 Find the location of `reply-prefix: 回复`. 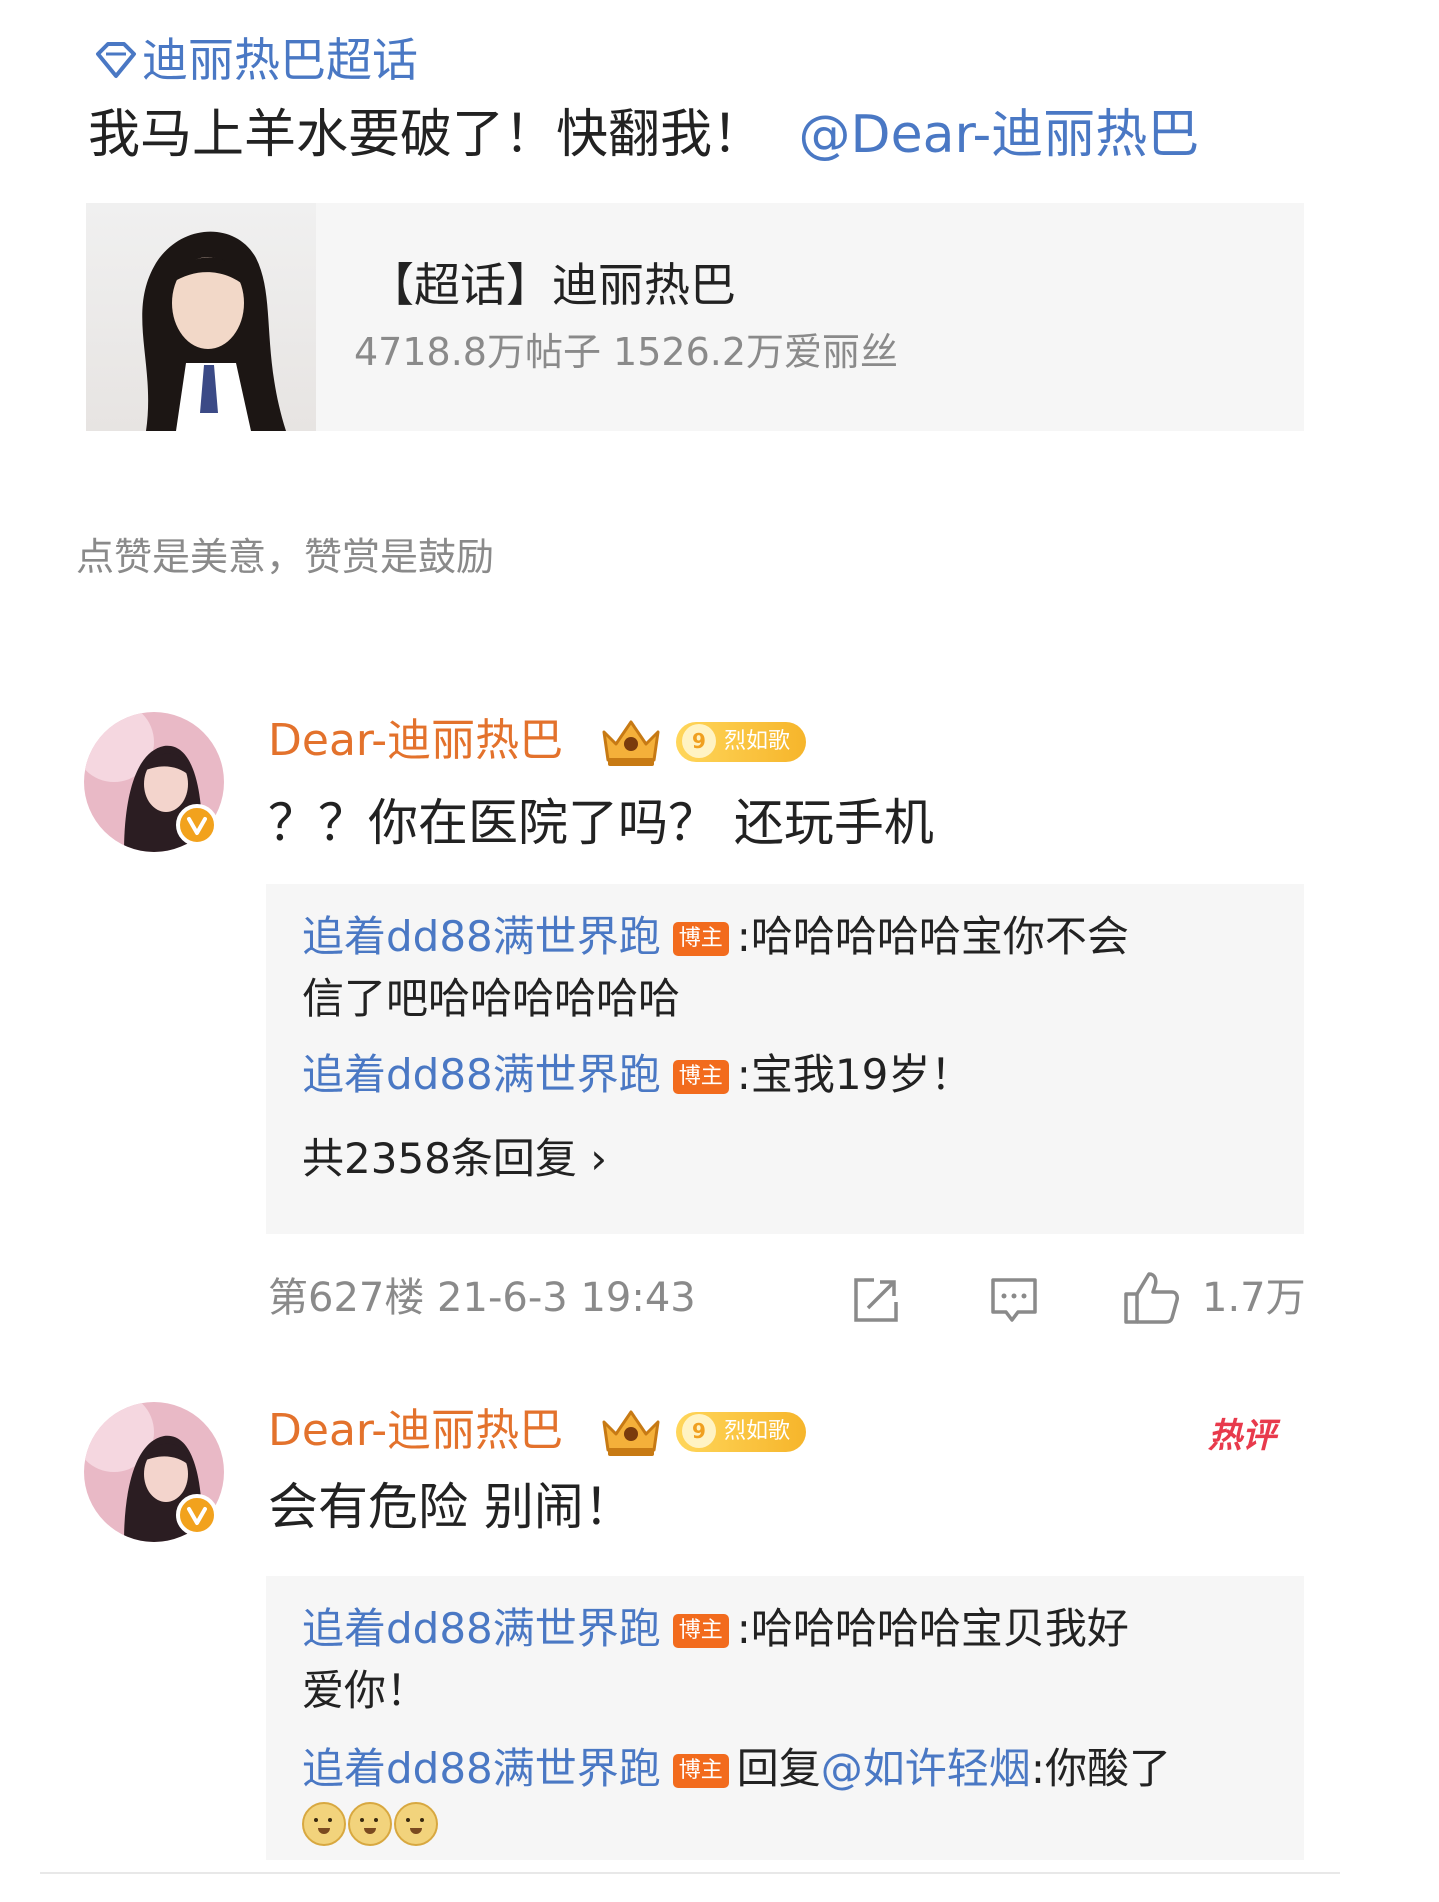

reply-prefix: 回复 is located at coordinates (778, 1768).